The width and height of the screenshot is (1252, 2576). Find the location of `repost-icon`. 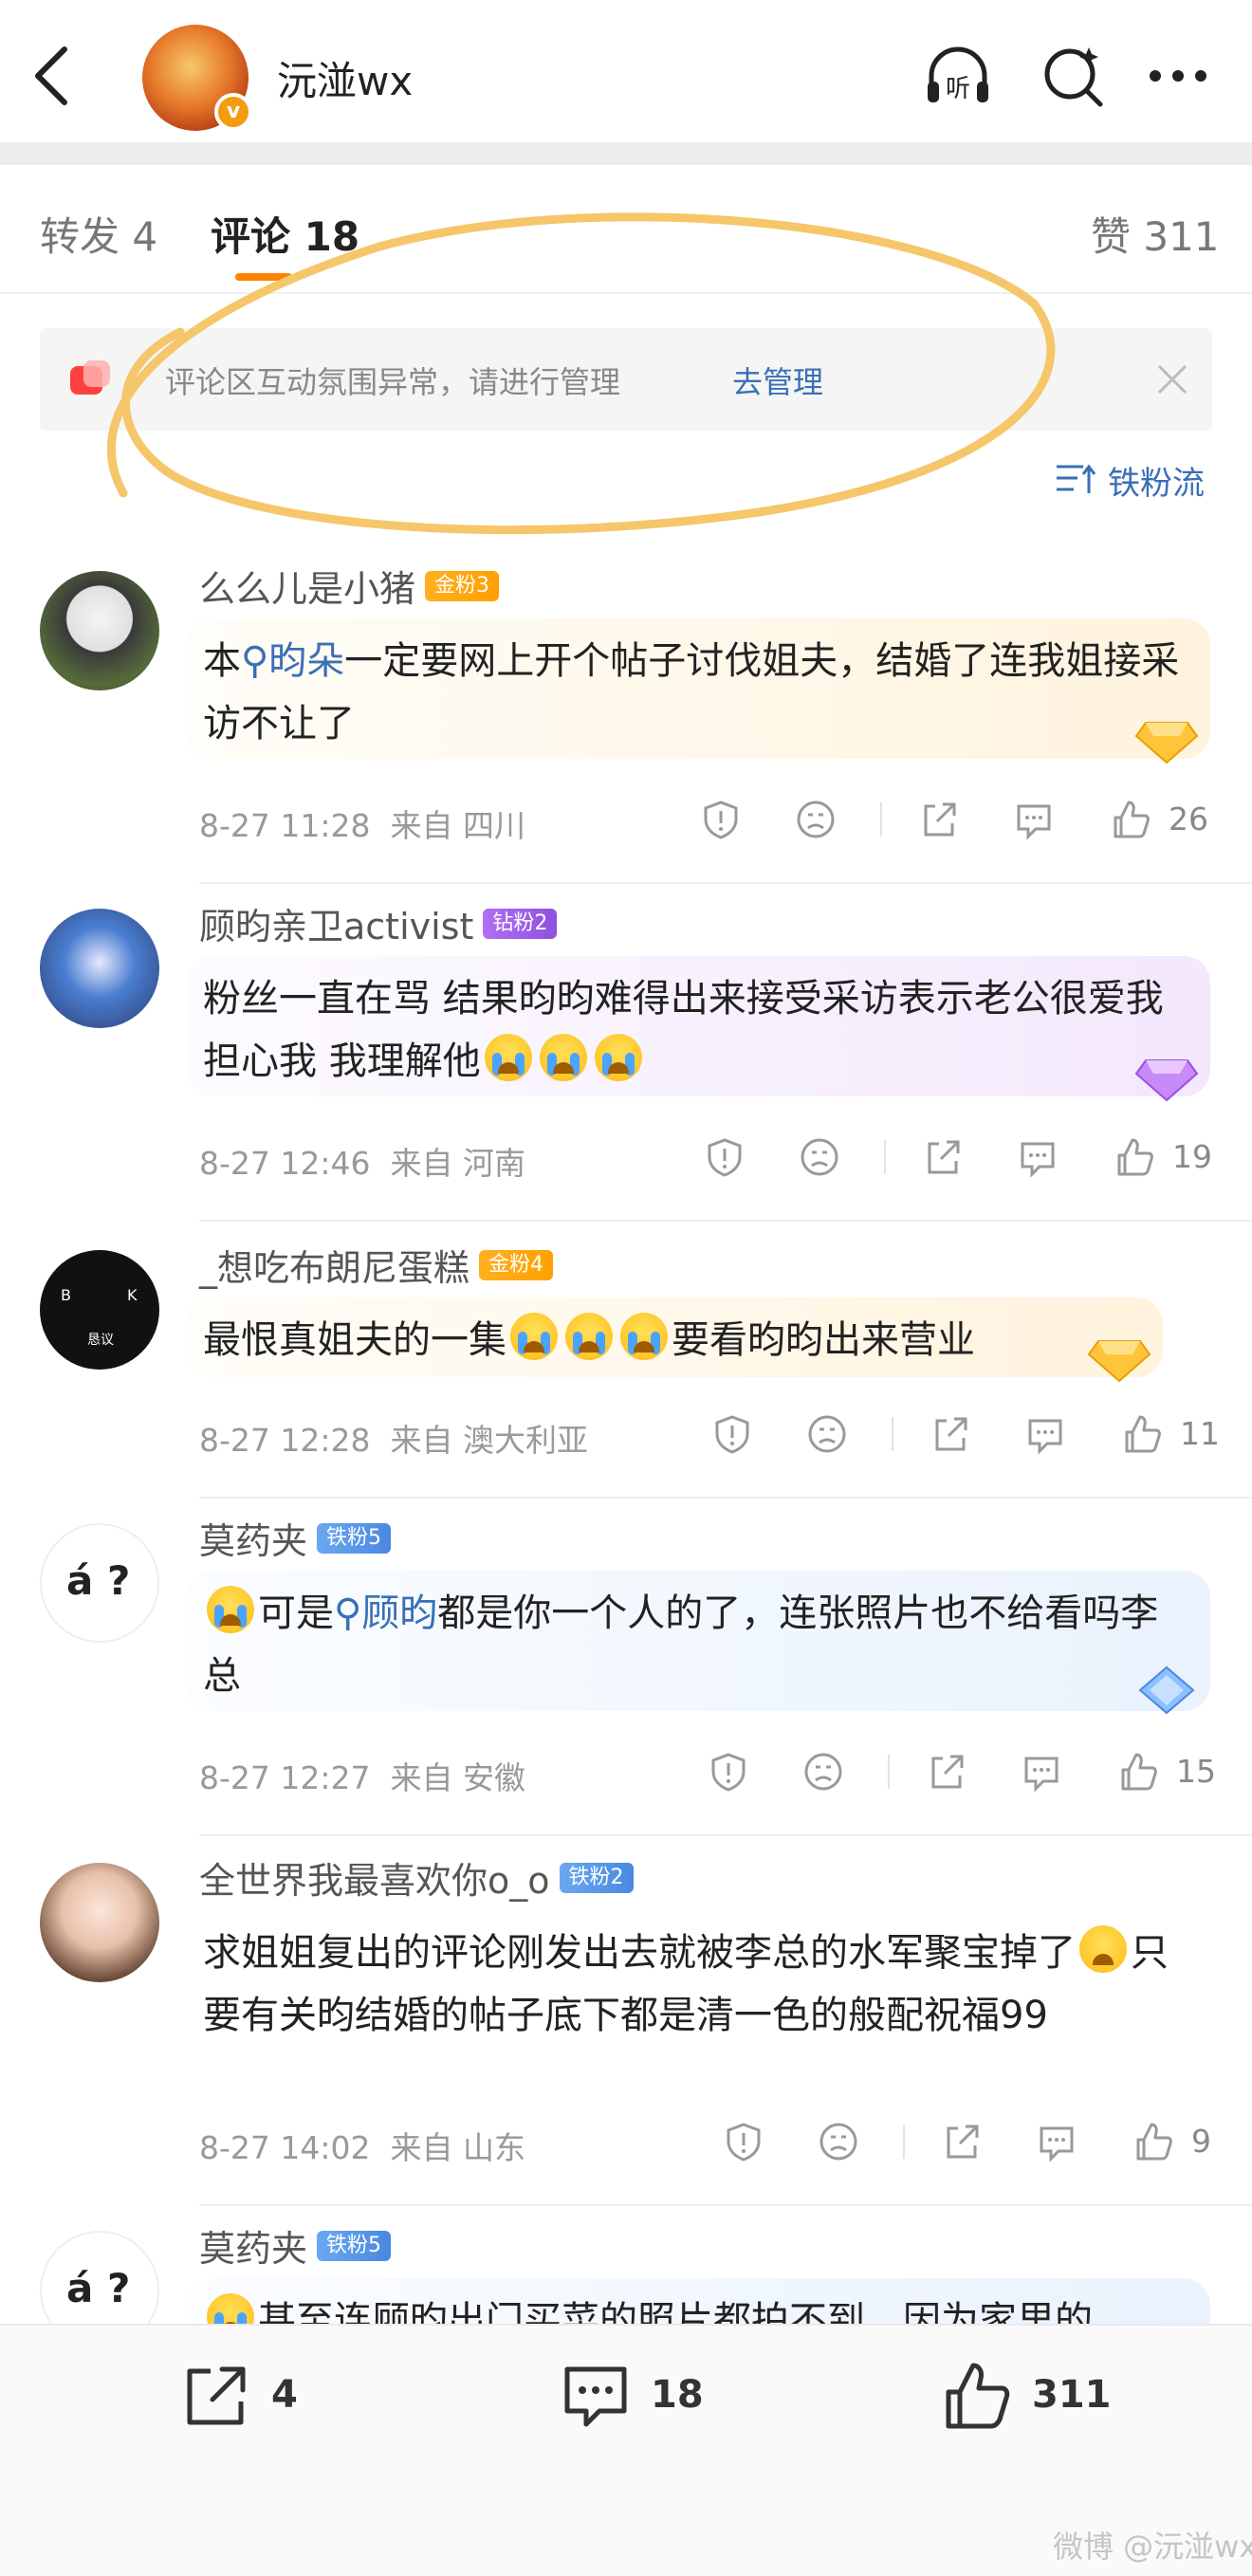

repost-icon is located at coordinates (216, 2395).